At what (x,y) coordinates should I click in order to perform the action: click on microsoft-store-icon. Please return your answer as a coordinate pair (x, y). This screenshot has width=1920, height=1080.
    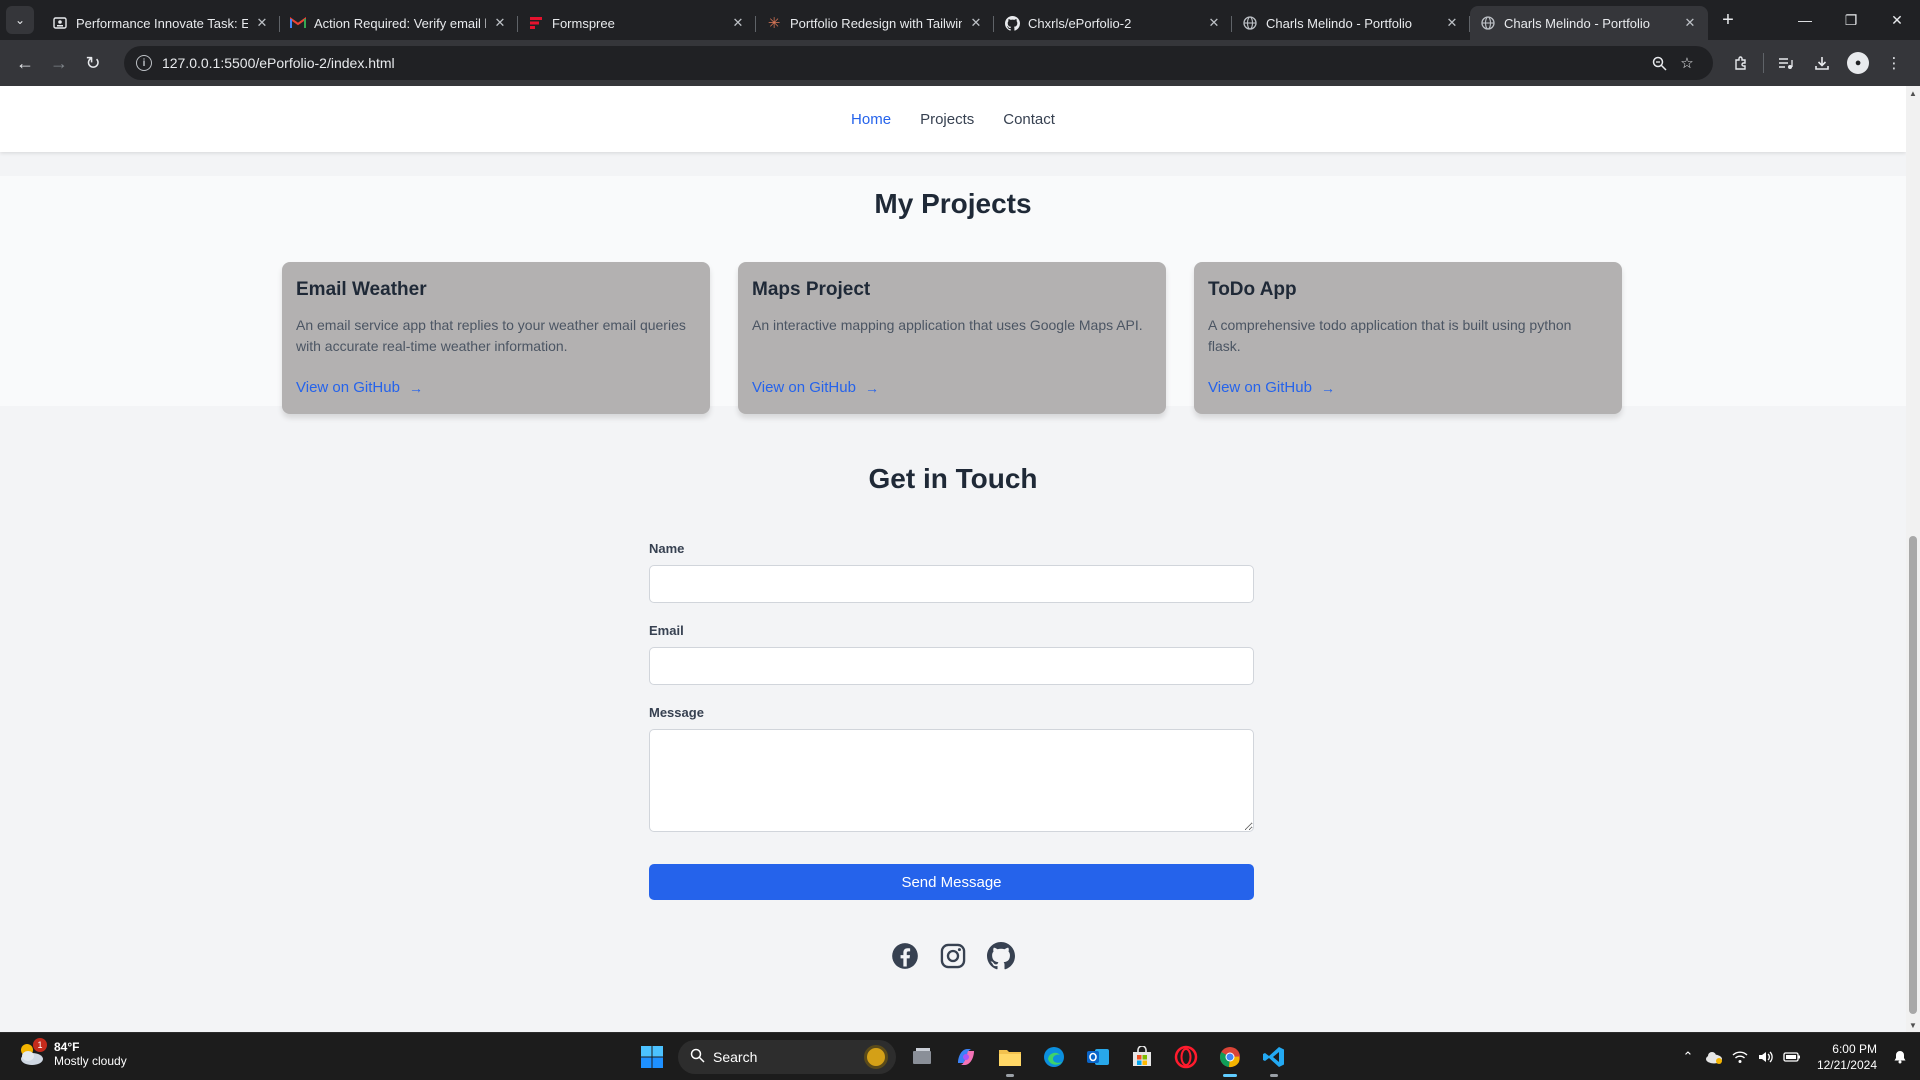
    Looking at the image, I should click on (1142, 1057).